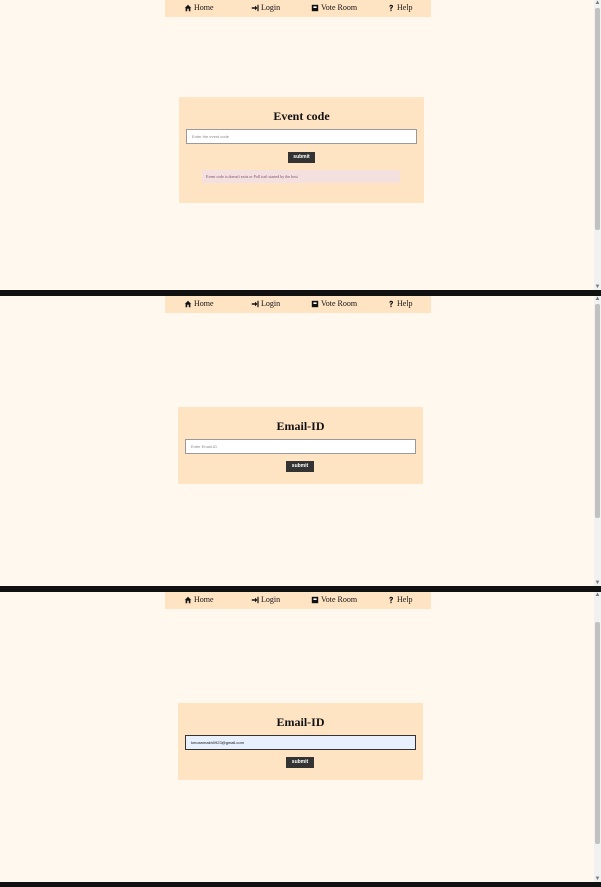 This screenshot has width=601, height=887. I want to click on event-code-input: Enter the event code, so click(301, 136).